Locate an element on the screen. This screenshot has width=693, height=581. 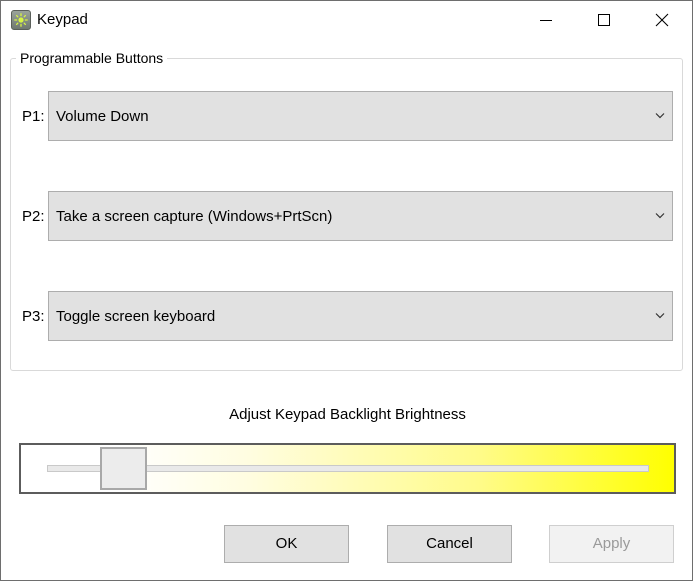
p3-label: P3: is located at coordinates (33, 316).